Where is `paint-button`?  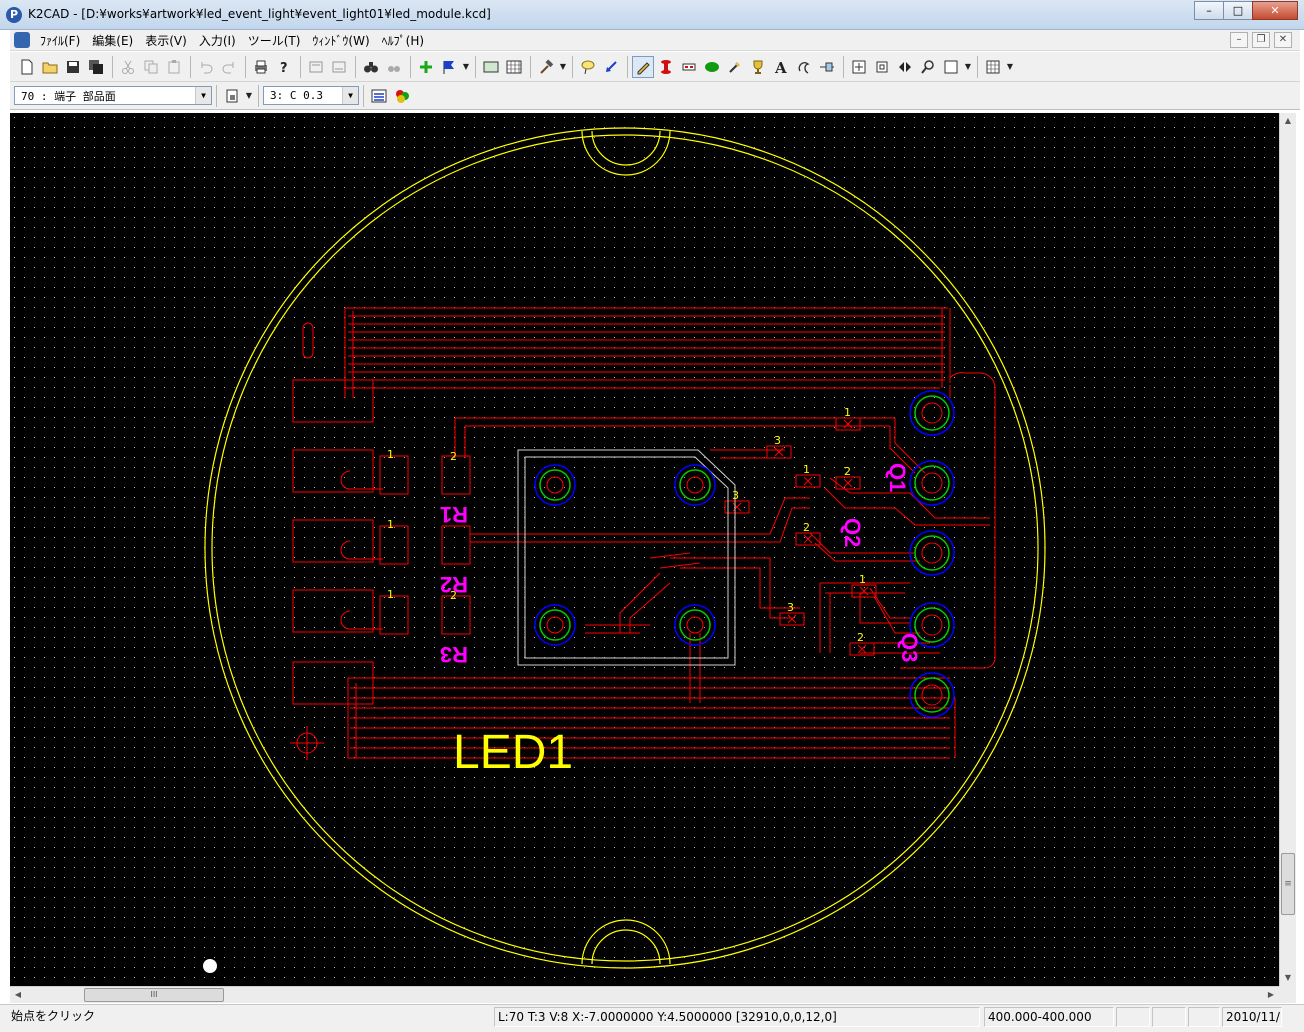 paint-button is located at coordinates (735, 67).